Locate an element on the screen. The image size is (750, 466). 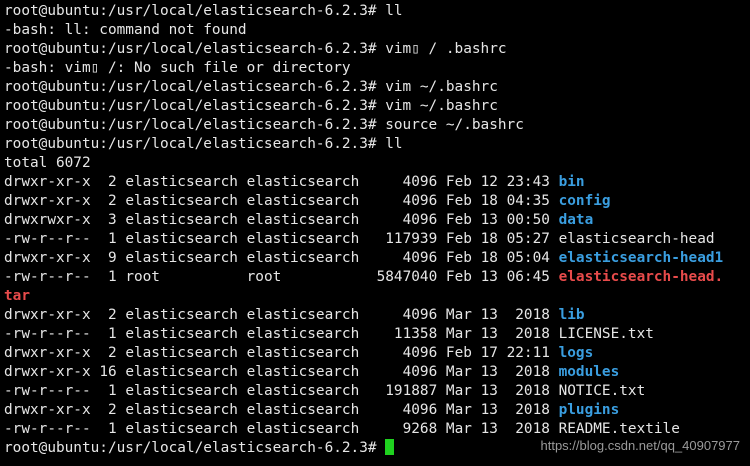
output-text: -bash: vim▯ /: No such file or directory is located at coordinates (177, 68).